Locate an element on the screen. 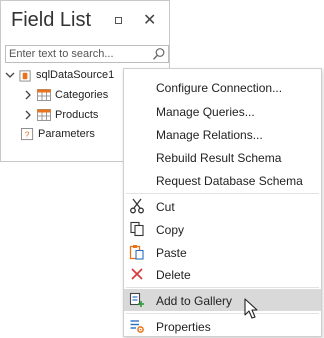  mouse-cursor-icon is located at coordinates (251, 308).